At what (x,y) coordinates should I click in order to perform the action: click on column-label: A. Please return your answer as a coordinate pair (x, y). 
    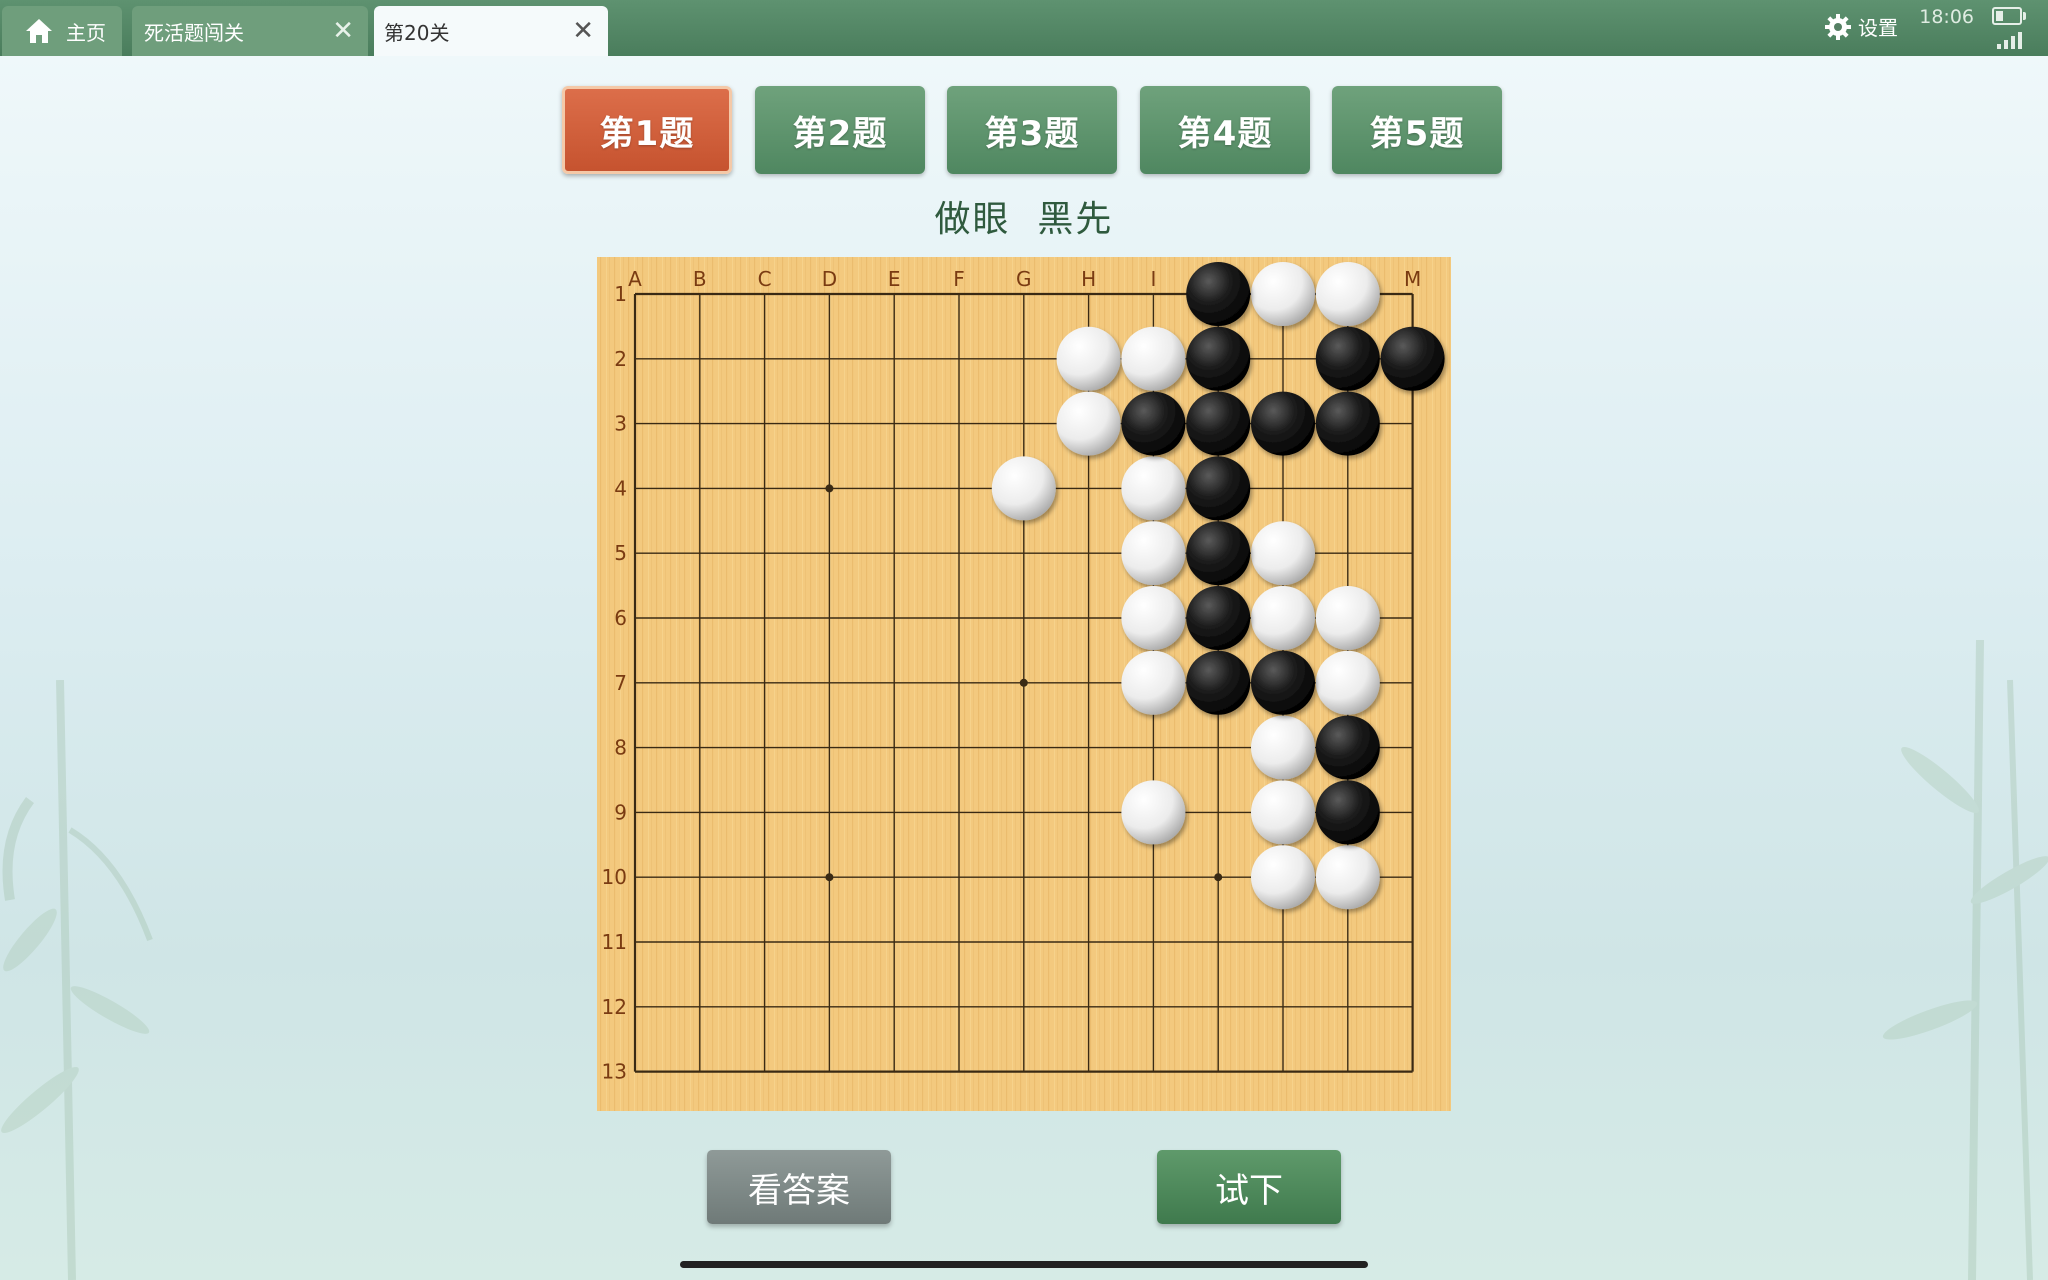
    Looking at the image, I should click on (635, 279).